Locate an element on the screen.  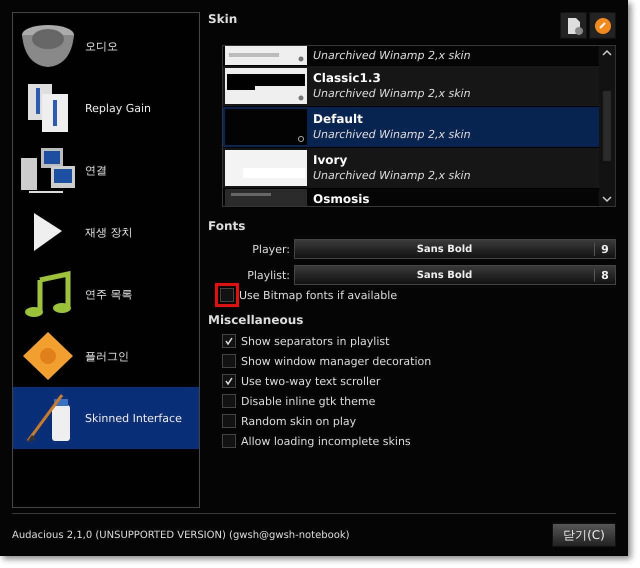
scroll-thumb is located at coordinates (607, 126).